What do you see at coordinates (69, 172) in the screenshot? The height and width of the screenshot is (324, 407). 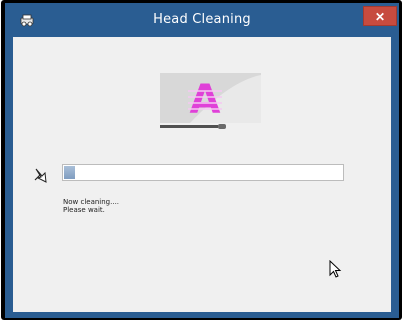 I see `progress-fill` at bounding box center [69, 172].